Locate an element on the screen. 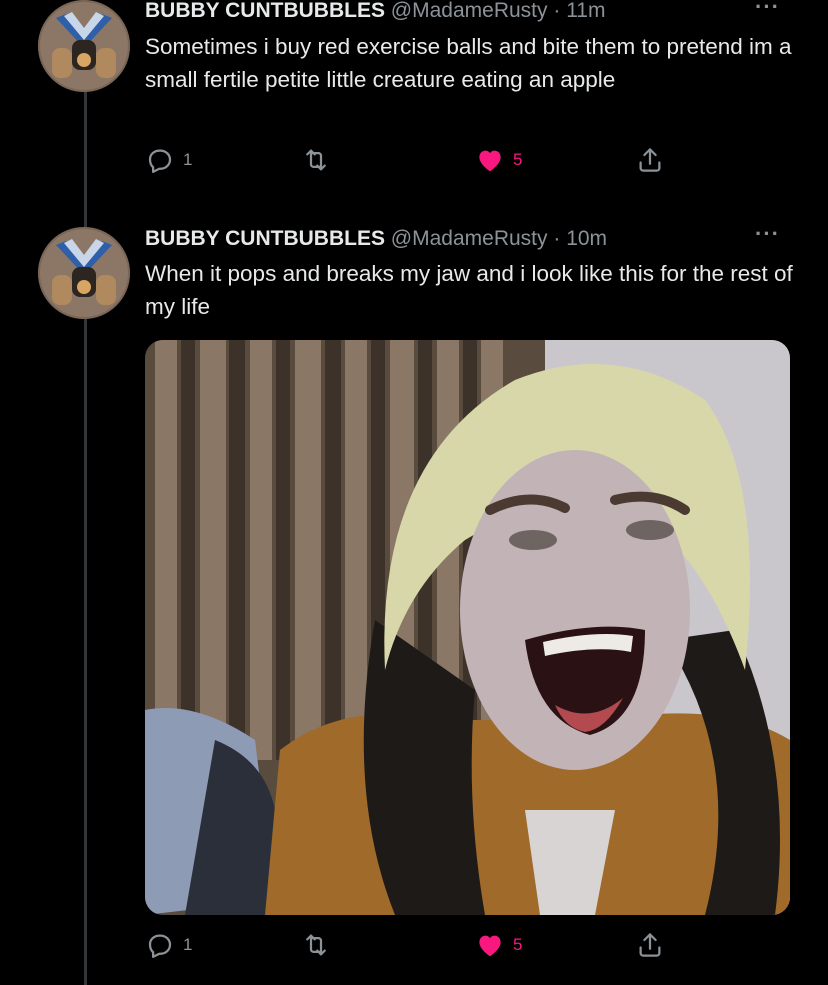  timestamp: 10m is located at coordinates (586, 238).